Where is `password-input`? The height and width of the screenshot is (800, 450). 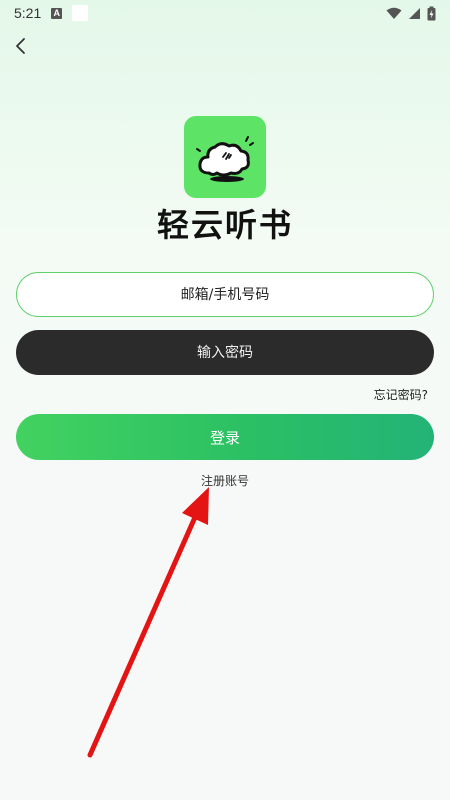
password-input is located at coordinates (225, 352).